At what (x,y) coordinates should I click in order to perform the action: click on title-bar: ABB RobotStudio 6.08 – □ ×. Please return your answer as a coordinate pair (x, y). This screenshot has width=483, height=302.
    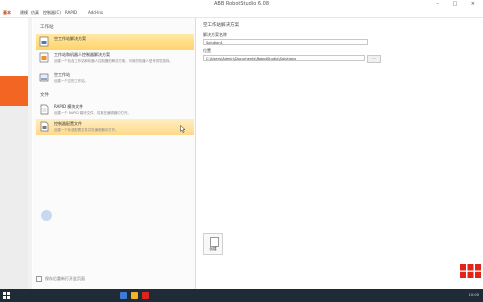
    Looking at the image, I should click on (241, 4).